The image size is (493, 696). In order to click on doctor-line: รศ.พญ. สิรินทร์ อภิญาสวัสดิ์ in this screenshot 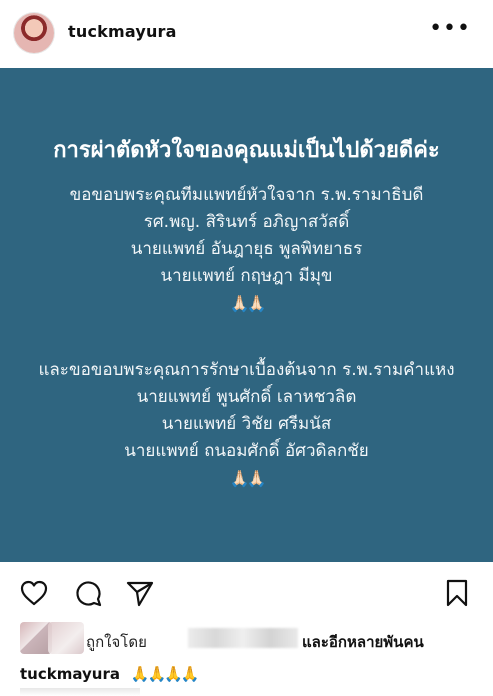, I will do `click(246, 222)`.